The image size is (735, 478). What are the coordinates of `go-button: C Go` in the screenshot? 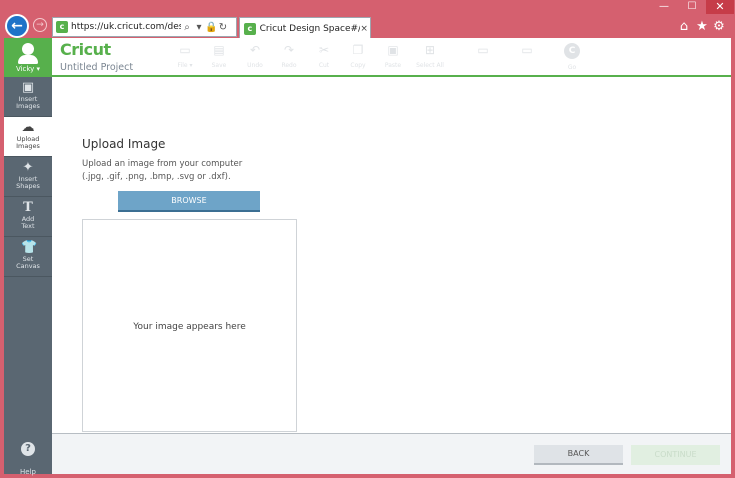 It's located at (572, 57).